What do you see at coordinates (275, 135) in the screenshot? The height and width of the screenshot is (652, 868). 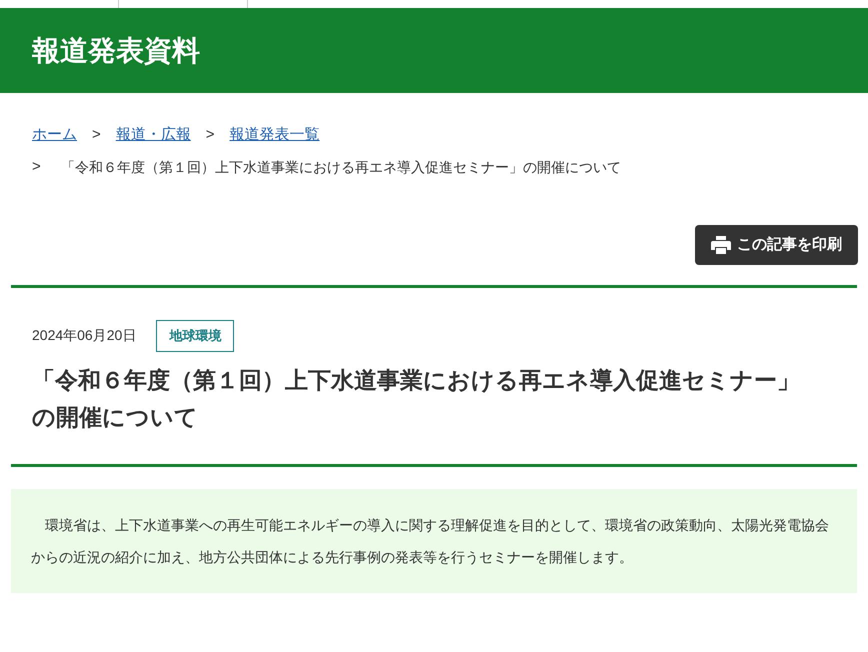 I see `breadcrumb-link: 報道発表一覧` at bounding box center [275, 135].